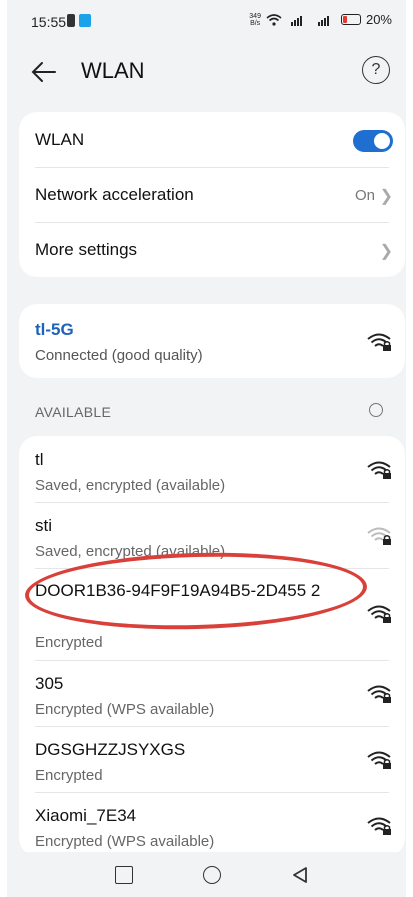 Image resolution: width=413 pixels, height=897 pixels. I want to click on network-name: tl, so click(39, 459).